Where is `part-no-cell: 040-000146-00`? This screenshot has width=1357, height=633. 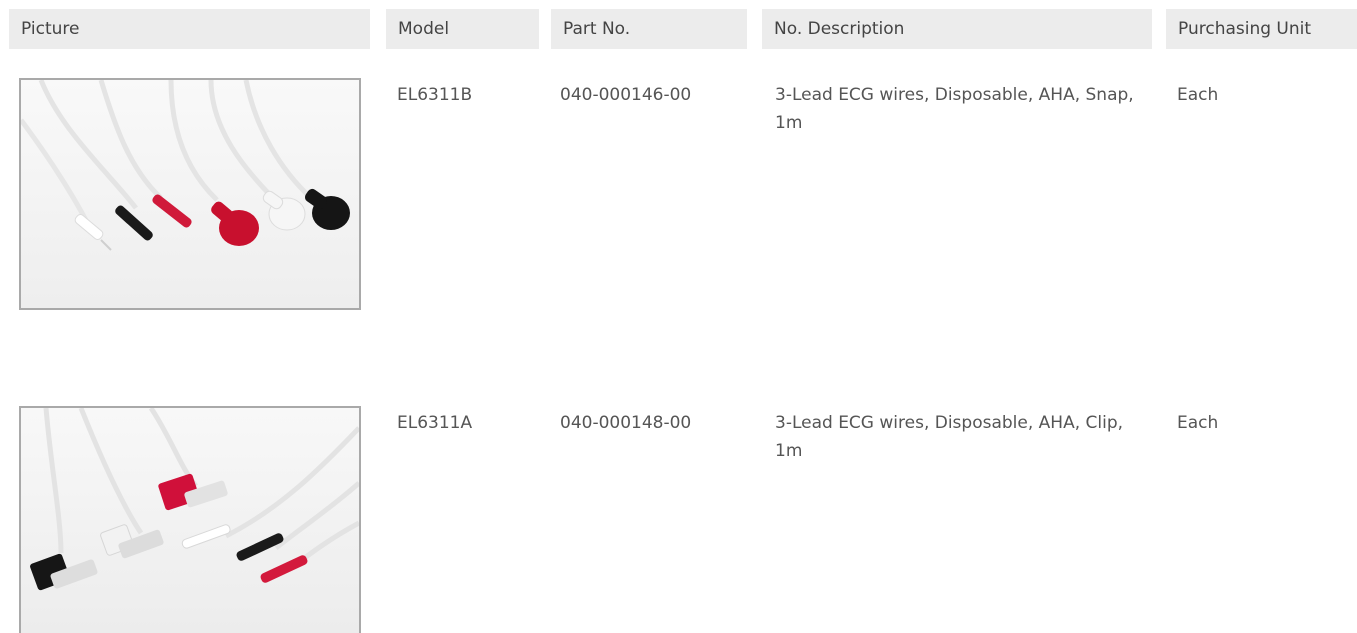 part-no-cell: 040-000146-00 is located at coordinates (626, 95).